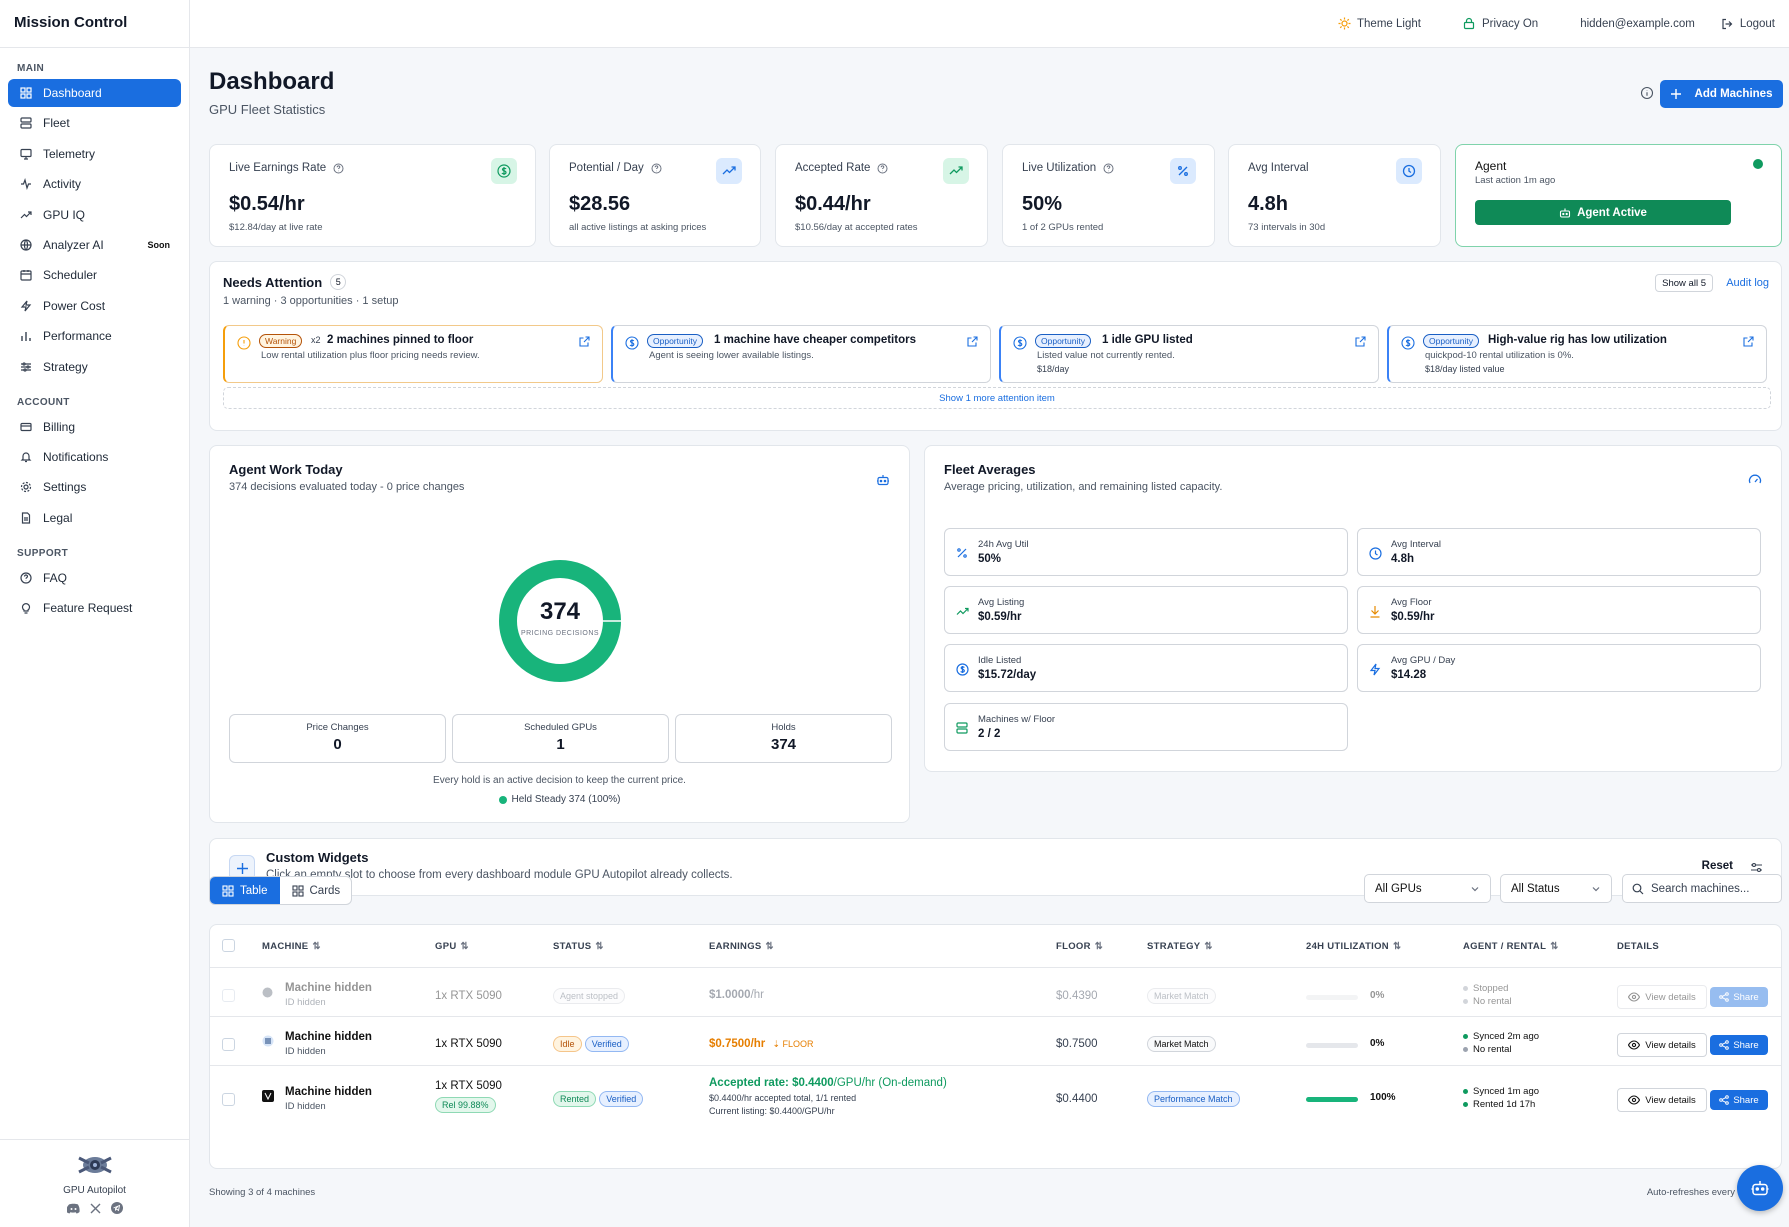 This screenshot has width=1789, height=1227. What do you see at coordinates (1755, 480) in the screenshot?
I see `gauge-icon` at bounding box center [1755, 480].